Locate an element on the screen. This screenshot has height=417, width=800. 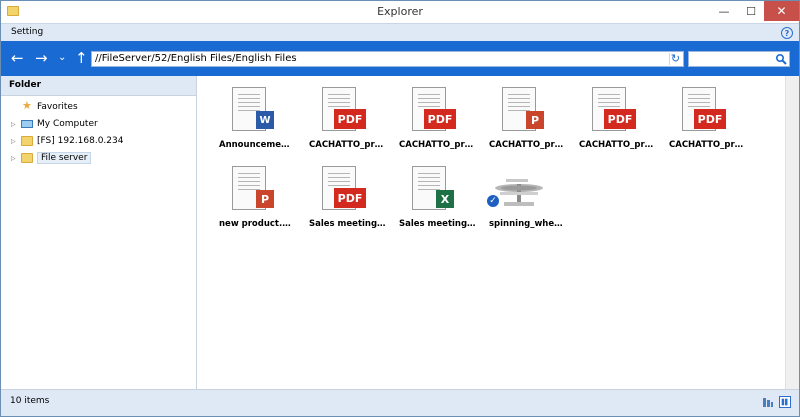
search-icon is located at coordinates (781, 59).